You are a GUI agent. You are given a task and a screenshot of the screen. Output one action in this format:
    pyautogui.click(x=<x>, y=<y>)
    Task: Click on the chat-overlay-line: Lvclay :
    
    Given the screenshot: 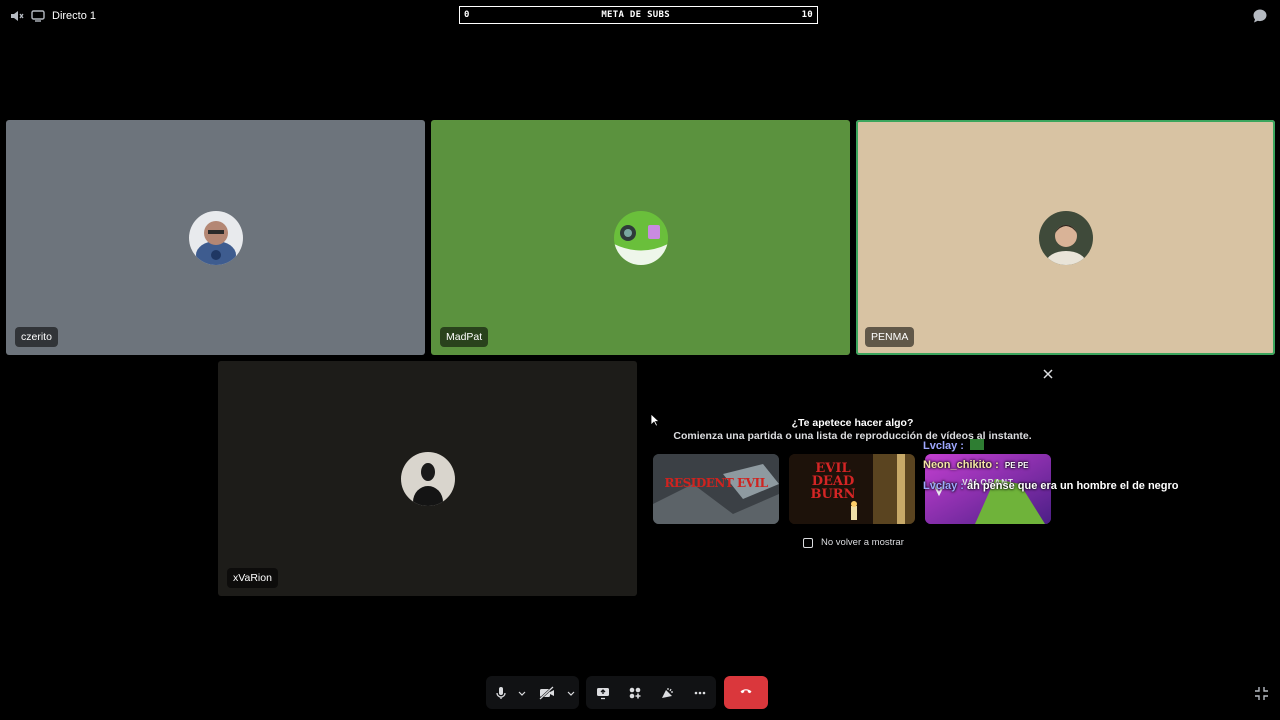 What is the action you would take?
    pyautogui.click(x=954, y=445)
    